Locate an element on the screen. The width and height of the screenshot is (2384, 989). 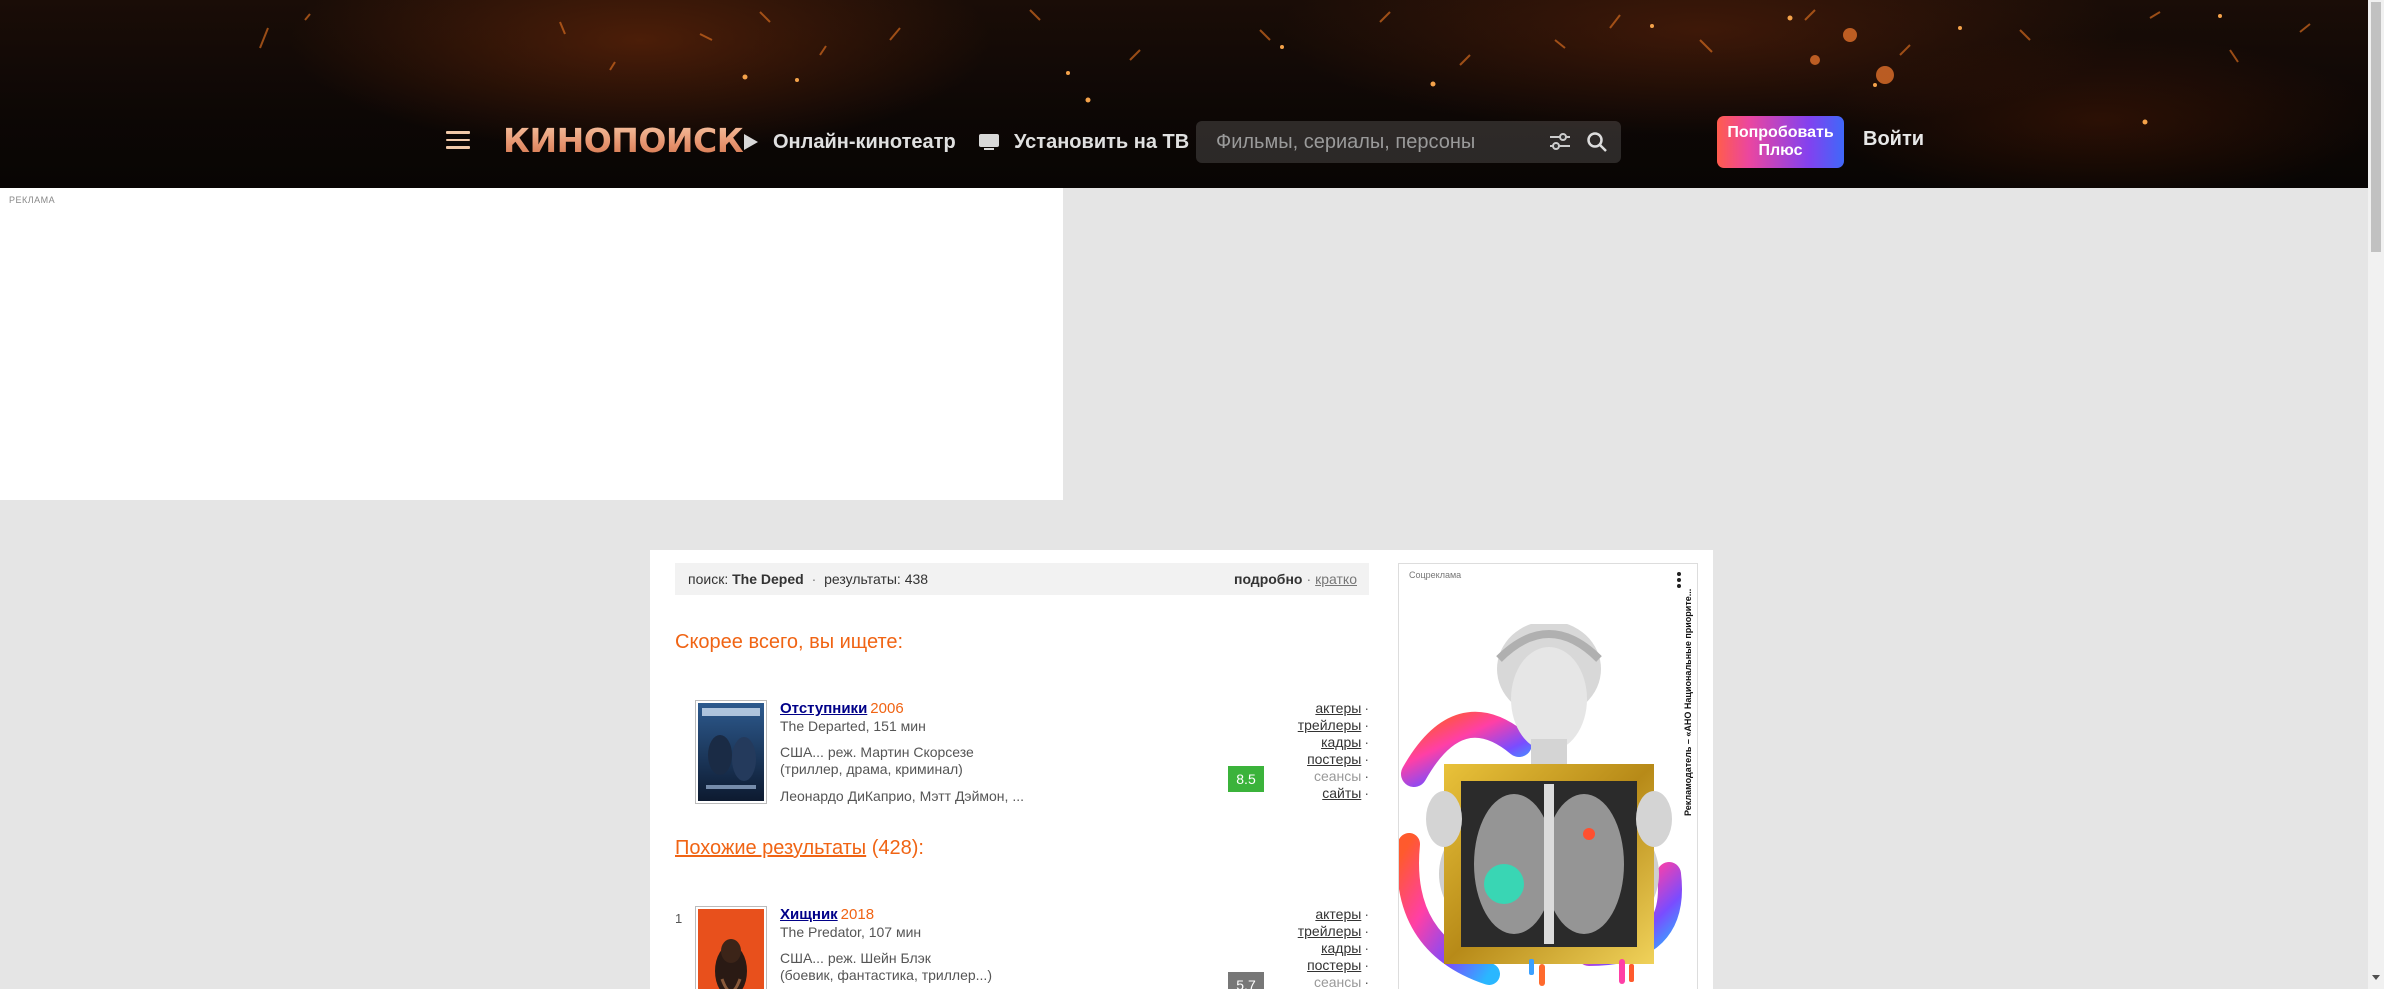
search-icon is located at coordinates (1597, 142).